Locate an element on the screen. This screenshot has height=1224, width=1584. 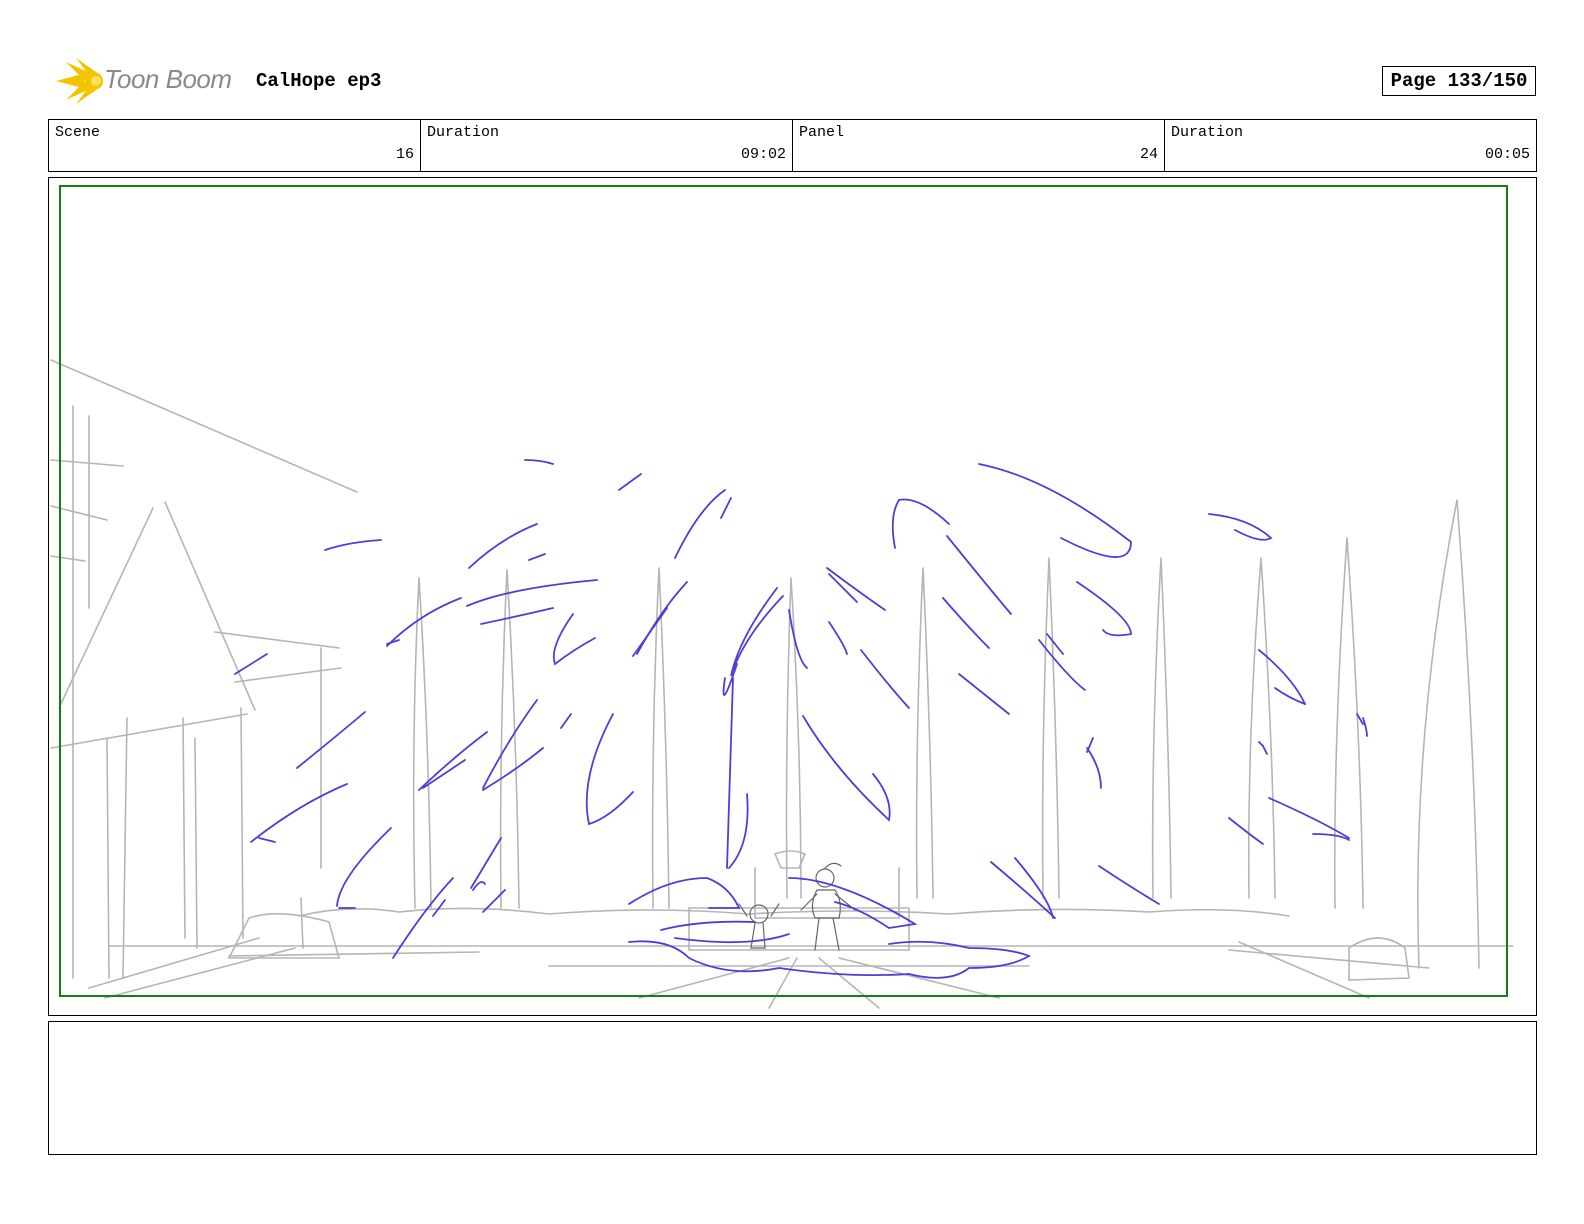
panel-duration-value: 00:05 is located at coordinates (1507, 154).